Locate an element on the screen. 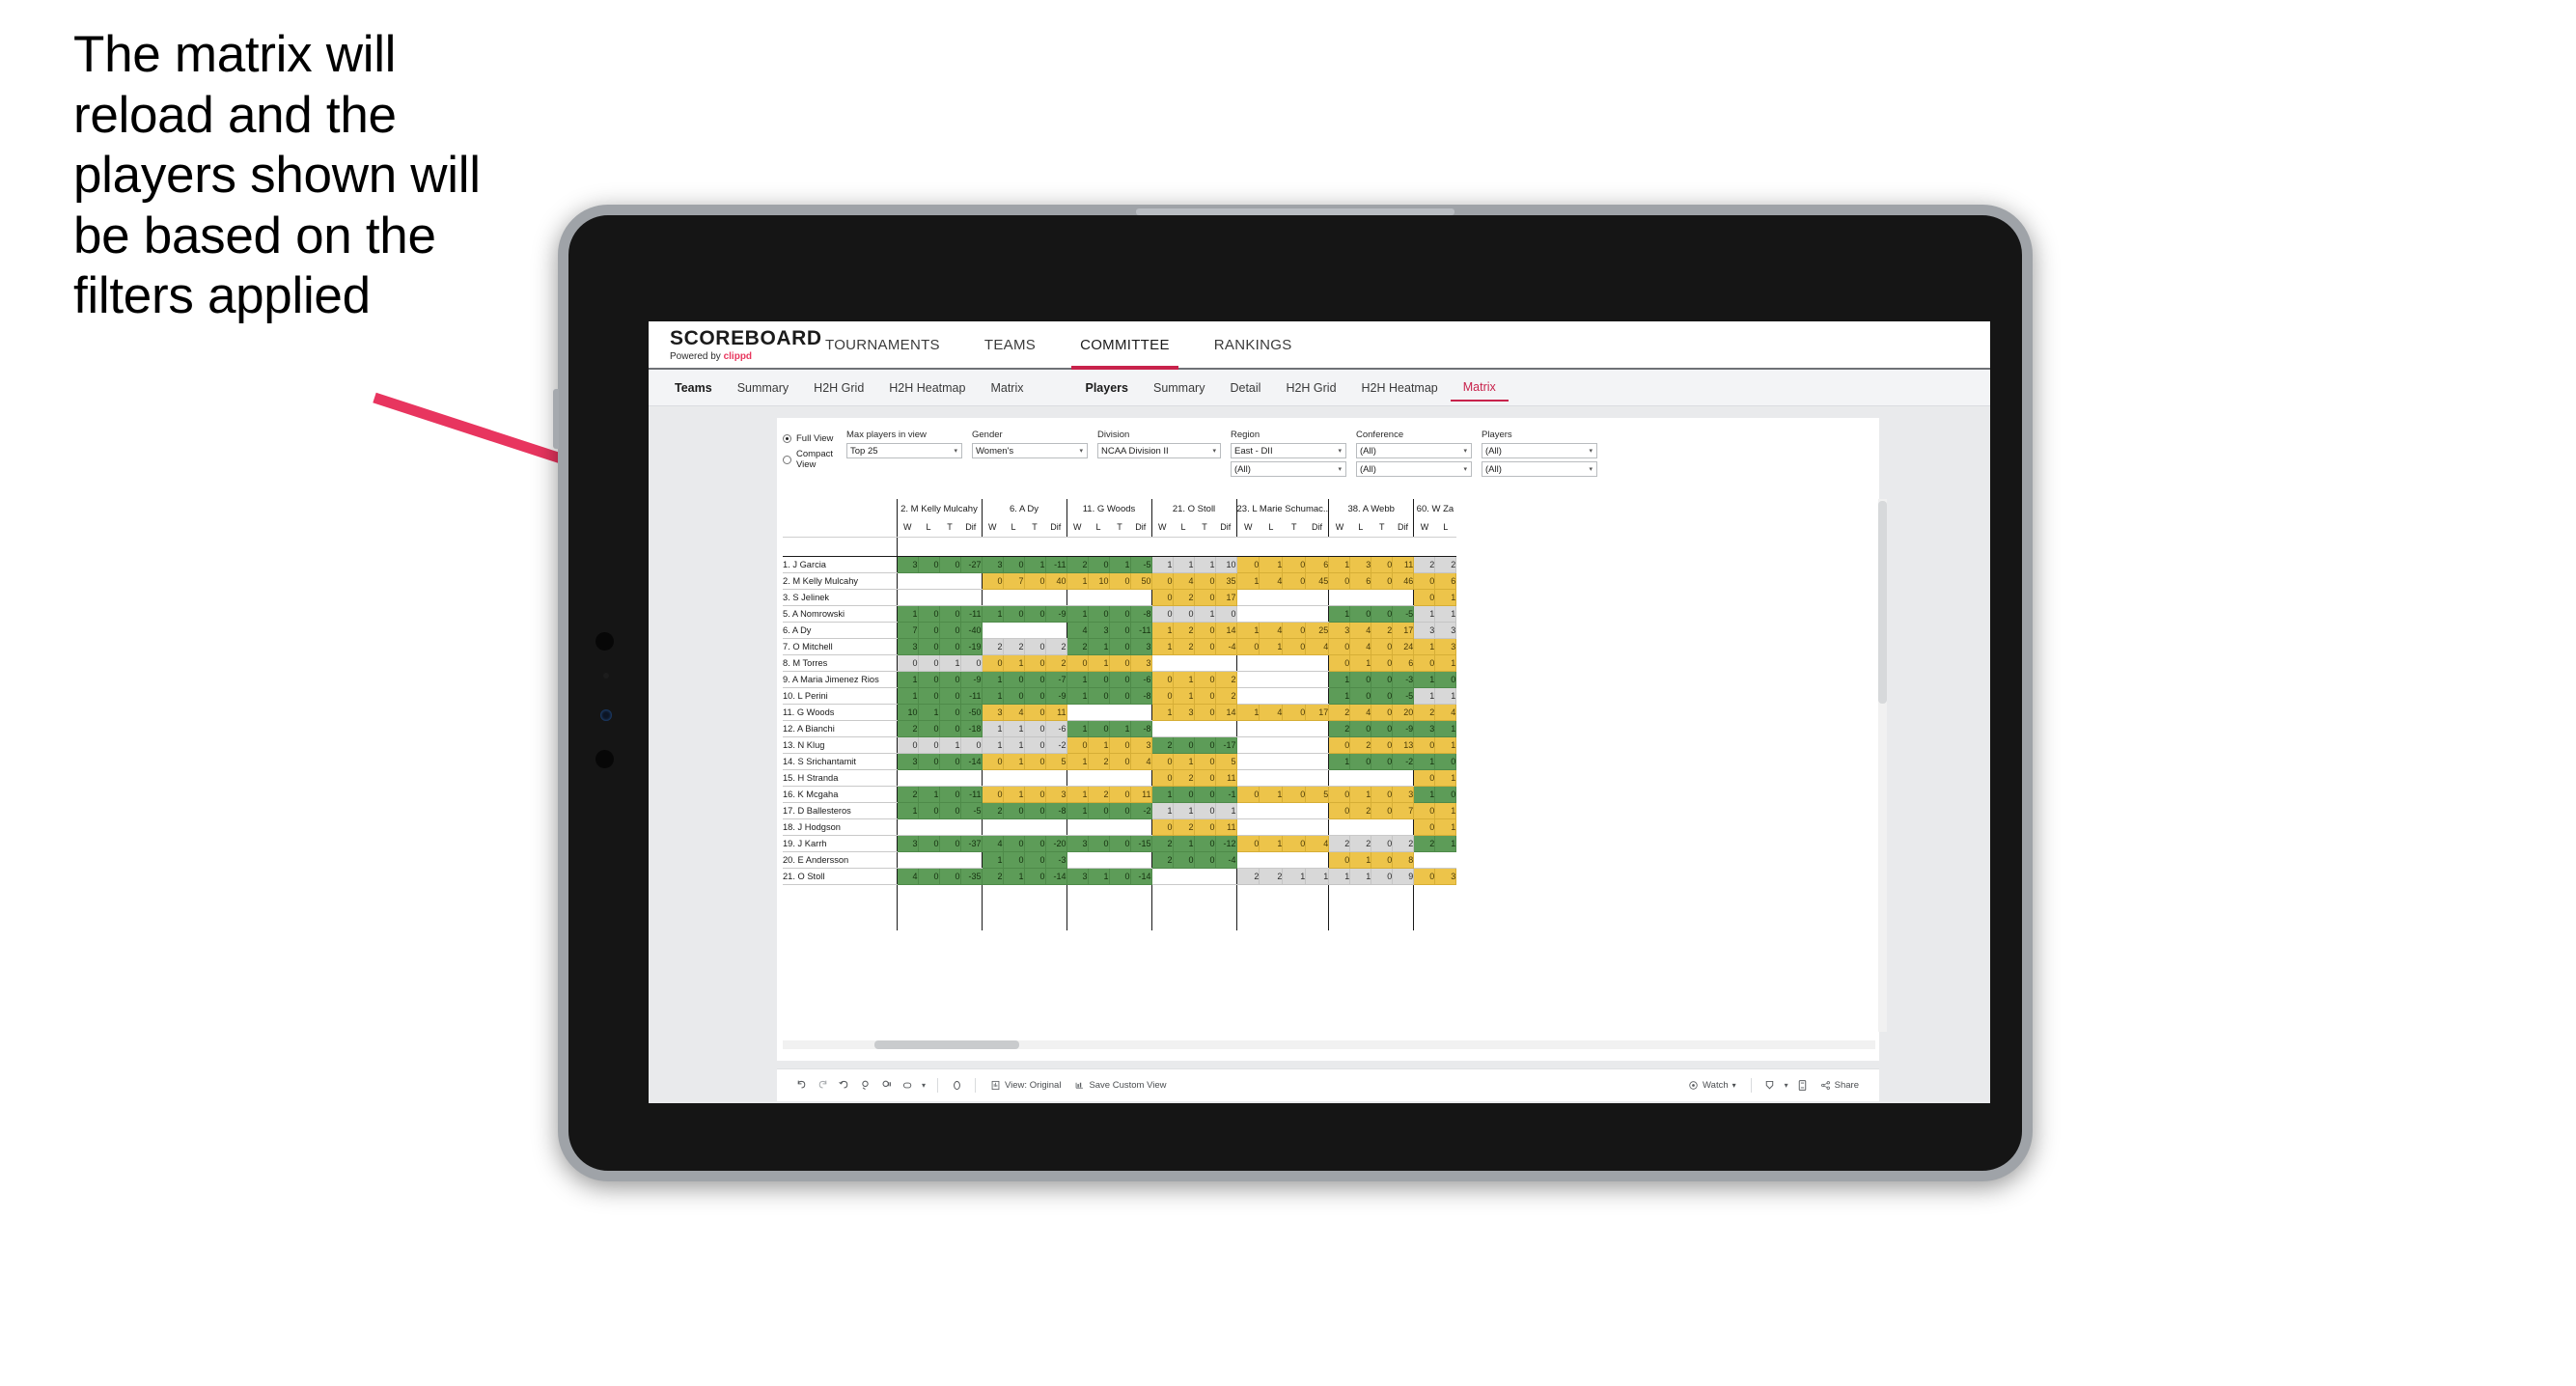 This screenshot has height=1386, width=2576. matrix-cell: 13 is located at coordinates (1403, 744).